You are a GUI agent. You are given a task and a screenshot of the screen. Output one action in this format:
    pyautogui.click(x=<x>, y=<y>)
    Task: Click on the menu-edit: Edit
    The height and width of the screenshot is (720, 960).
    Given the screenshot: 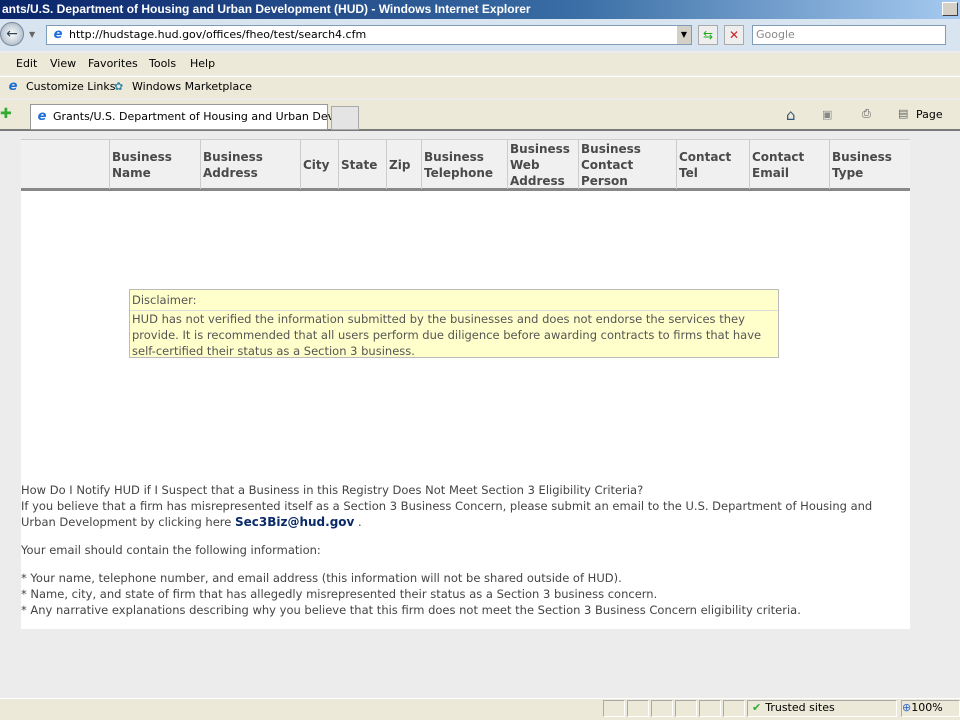 What is the action you would take?
    pyautogui.click(x=26, y=63)
    